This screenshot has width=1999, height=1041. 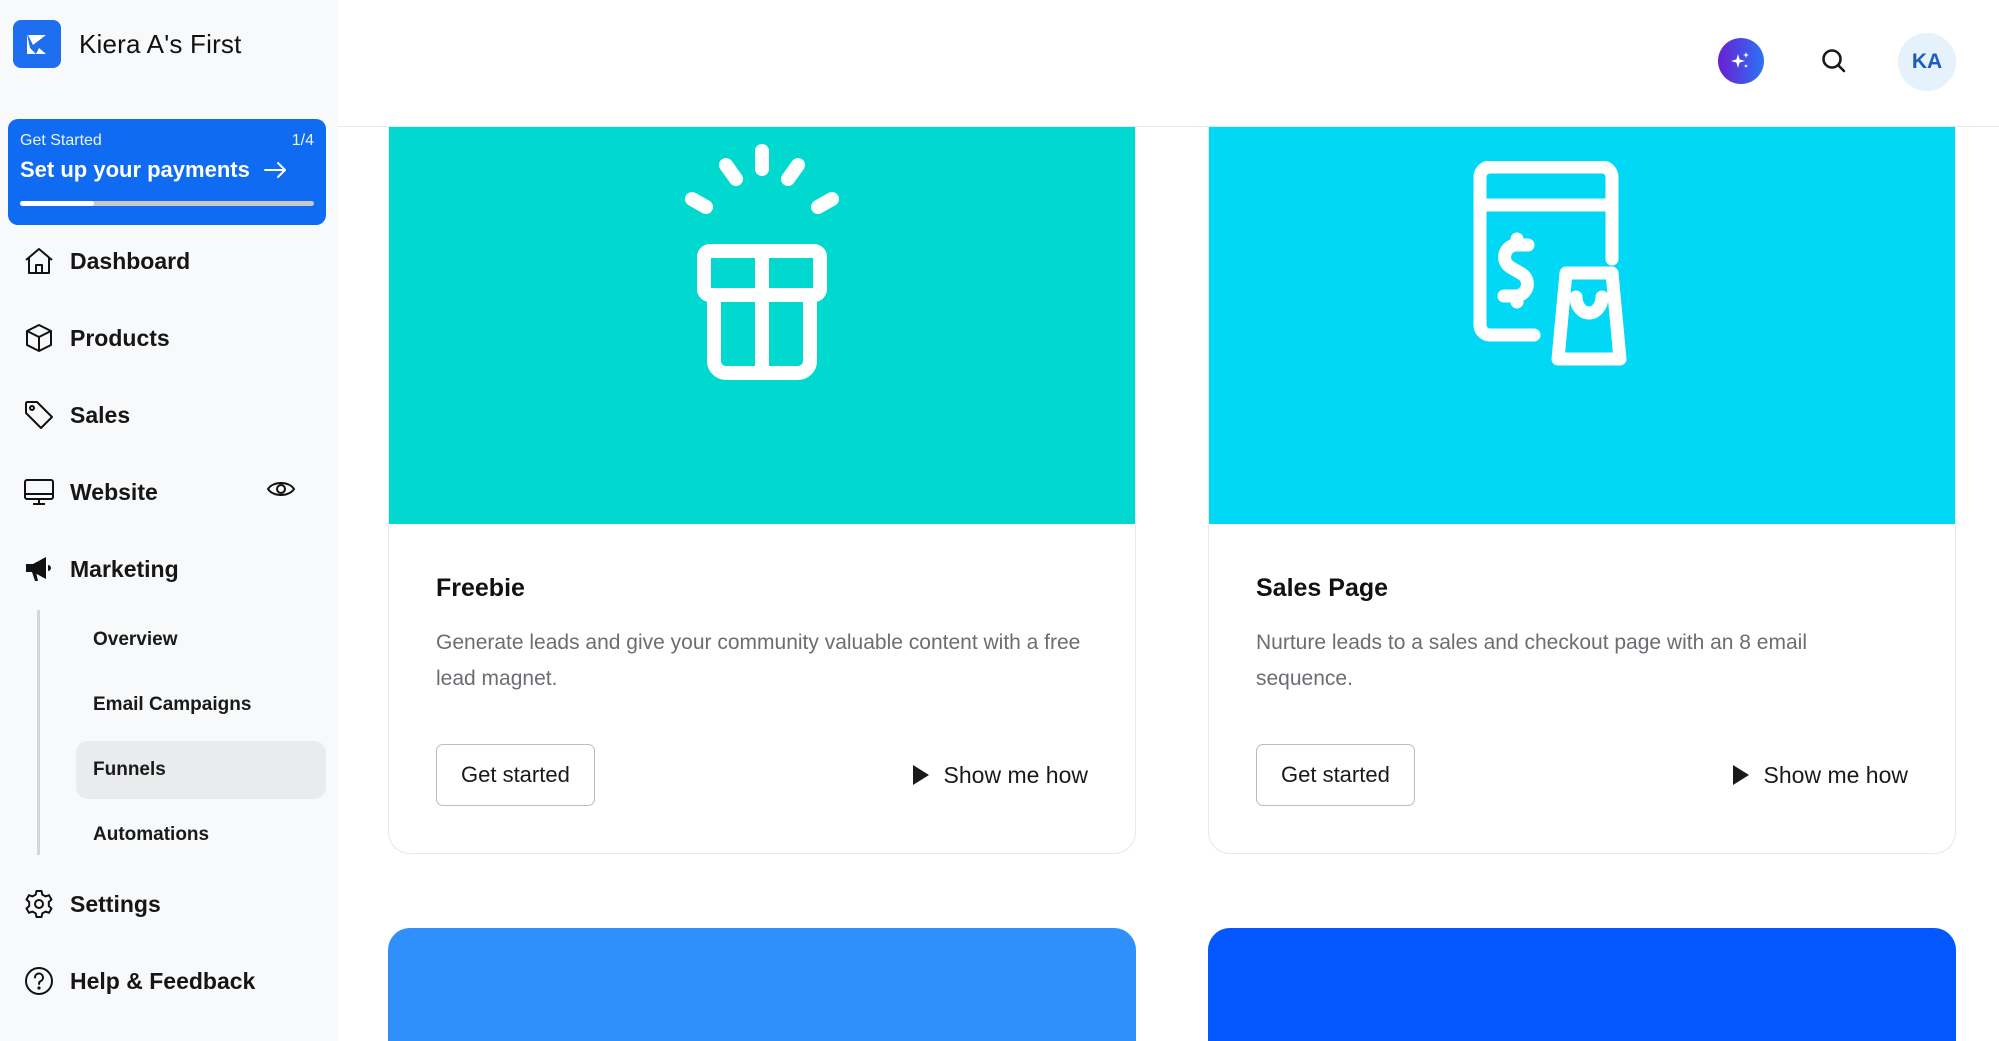 I want to click on gear-icon, so click(x=39, y=904).